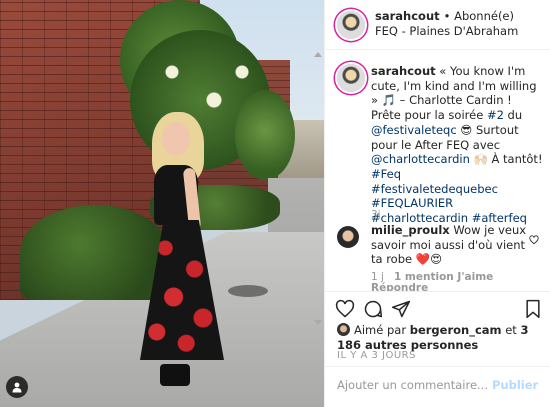  Describe the element at coordinates (401, 309) in the screenshot. I see `share-icon` at that location.